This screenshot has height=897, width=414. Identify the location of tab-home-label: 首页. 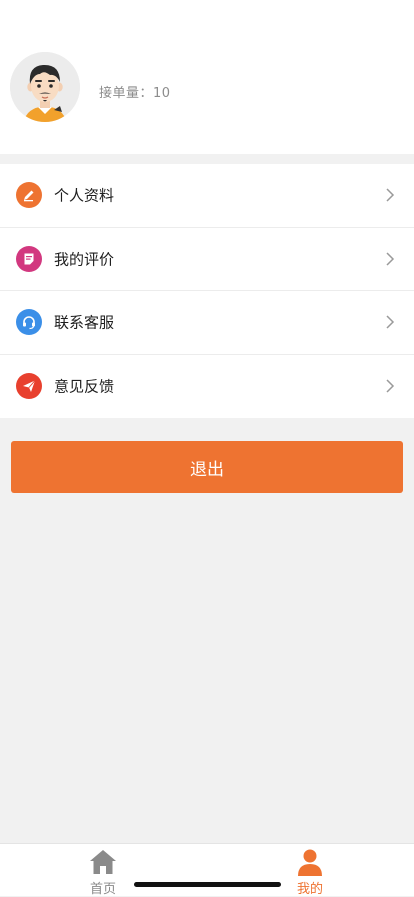
(102, 889).